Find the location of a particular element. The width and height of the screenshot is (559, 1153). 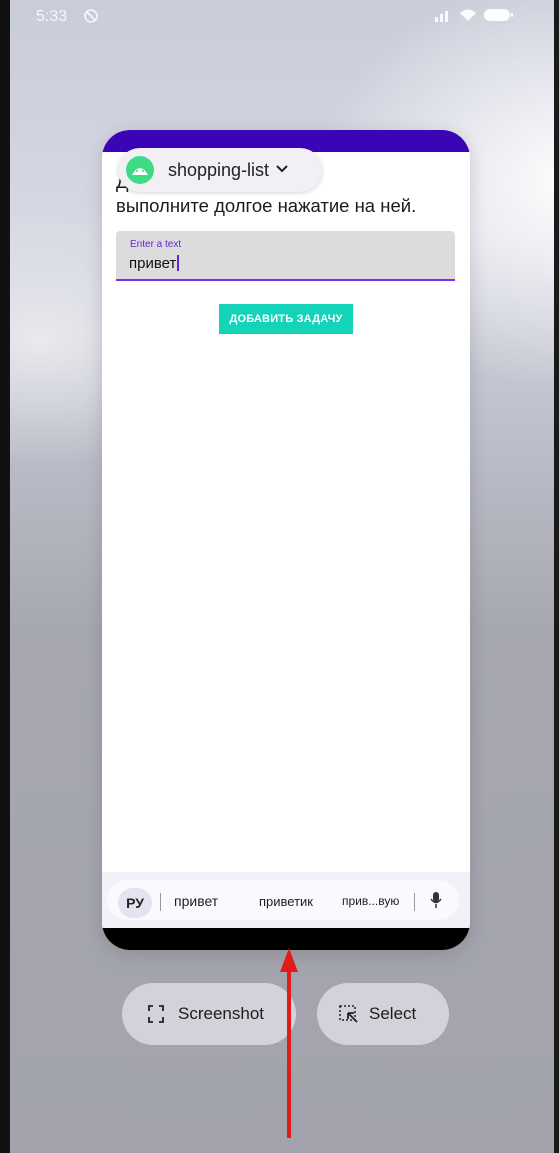

select-label: Select is located at coordinates (393, 1013).